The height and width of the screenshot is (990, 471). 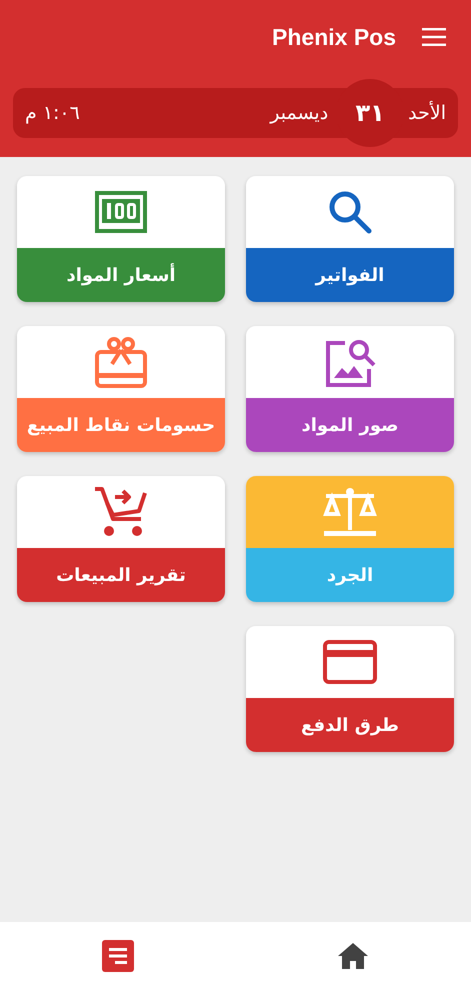 I want to click on weekday-label: الأحد, so click(x=427, y=113).